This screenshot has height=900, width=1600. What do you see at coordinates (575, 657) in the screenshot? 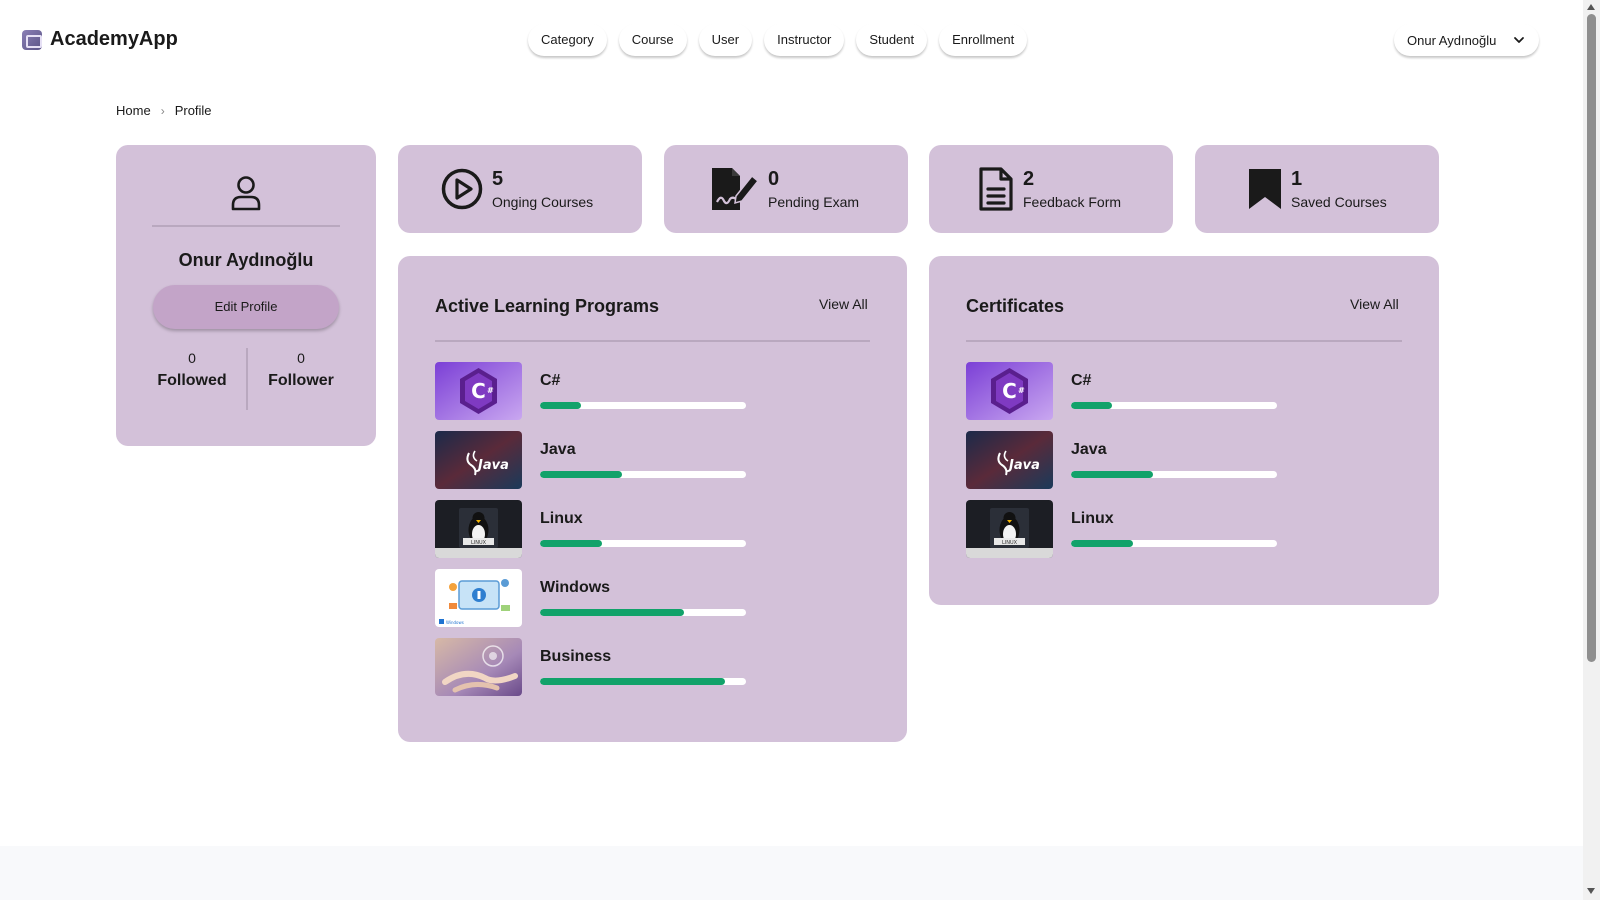
I see `course-name: Business` at bounding box center [575, 657].